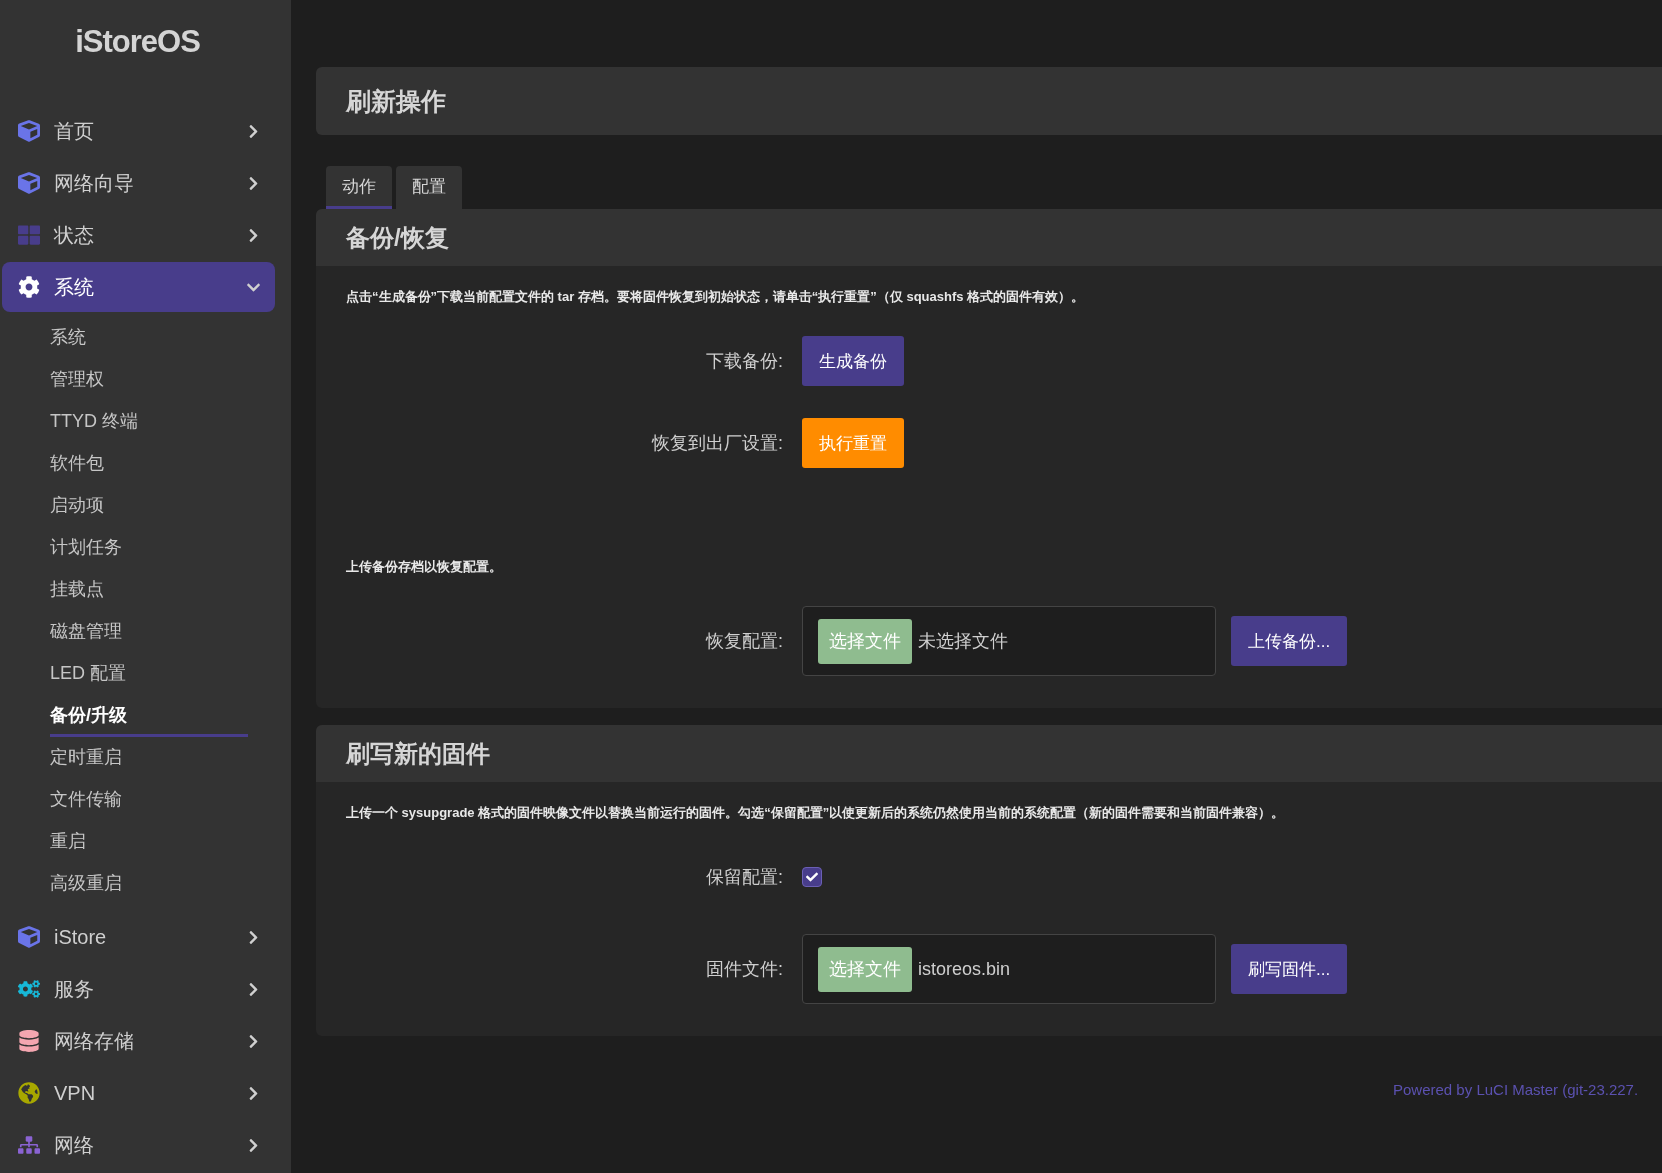 The image size is (1662, 1173). I want to click on submenu-item: 启动项, so click(149, 506).